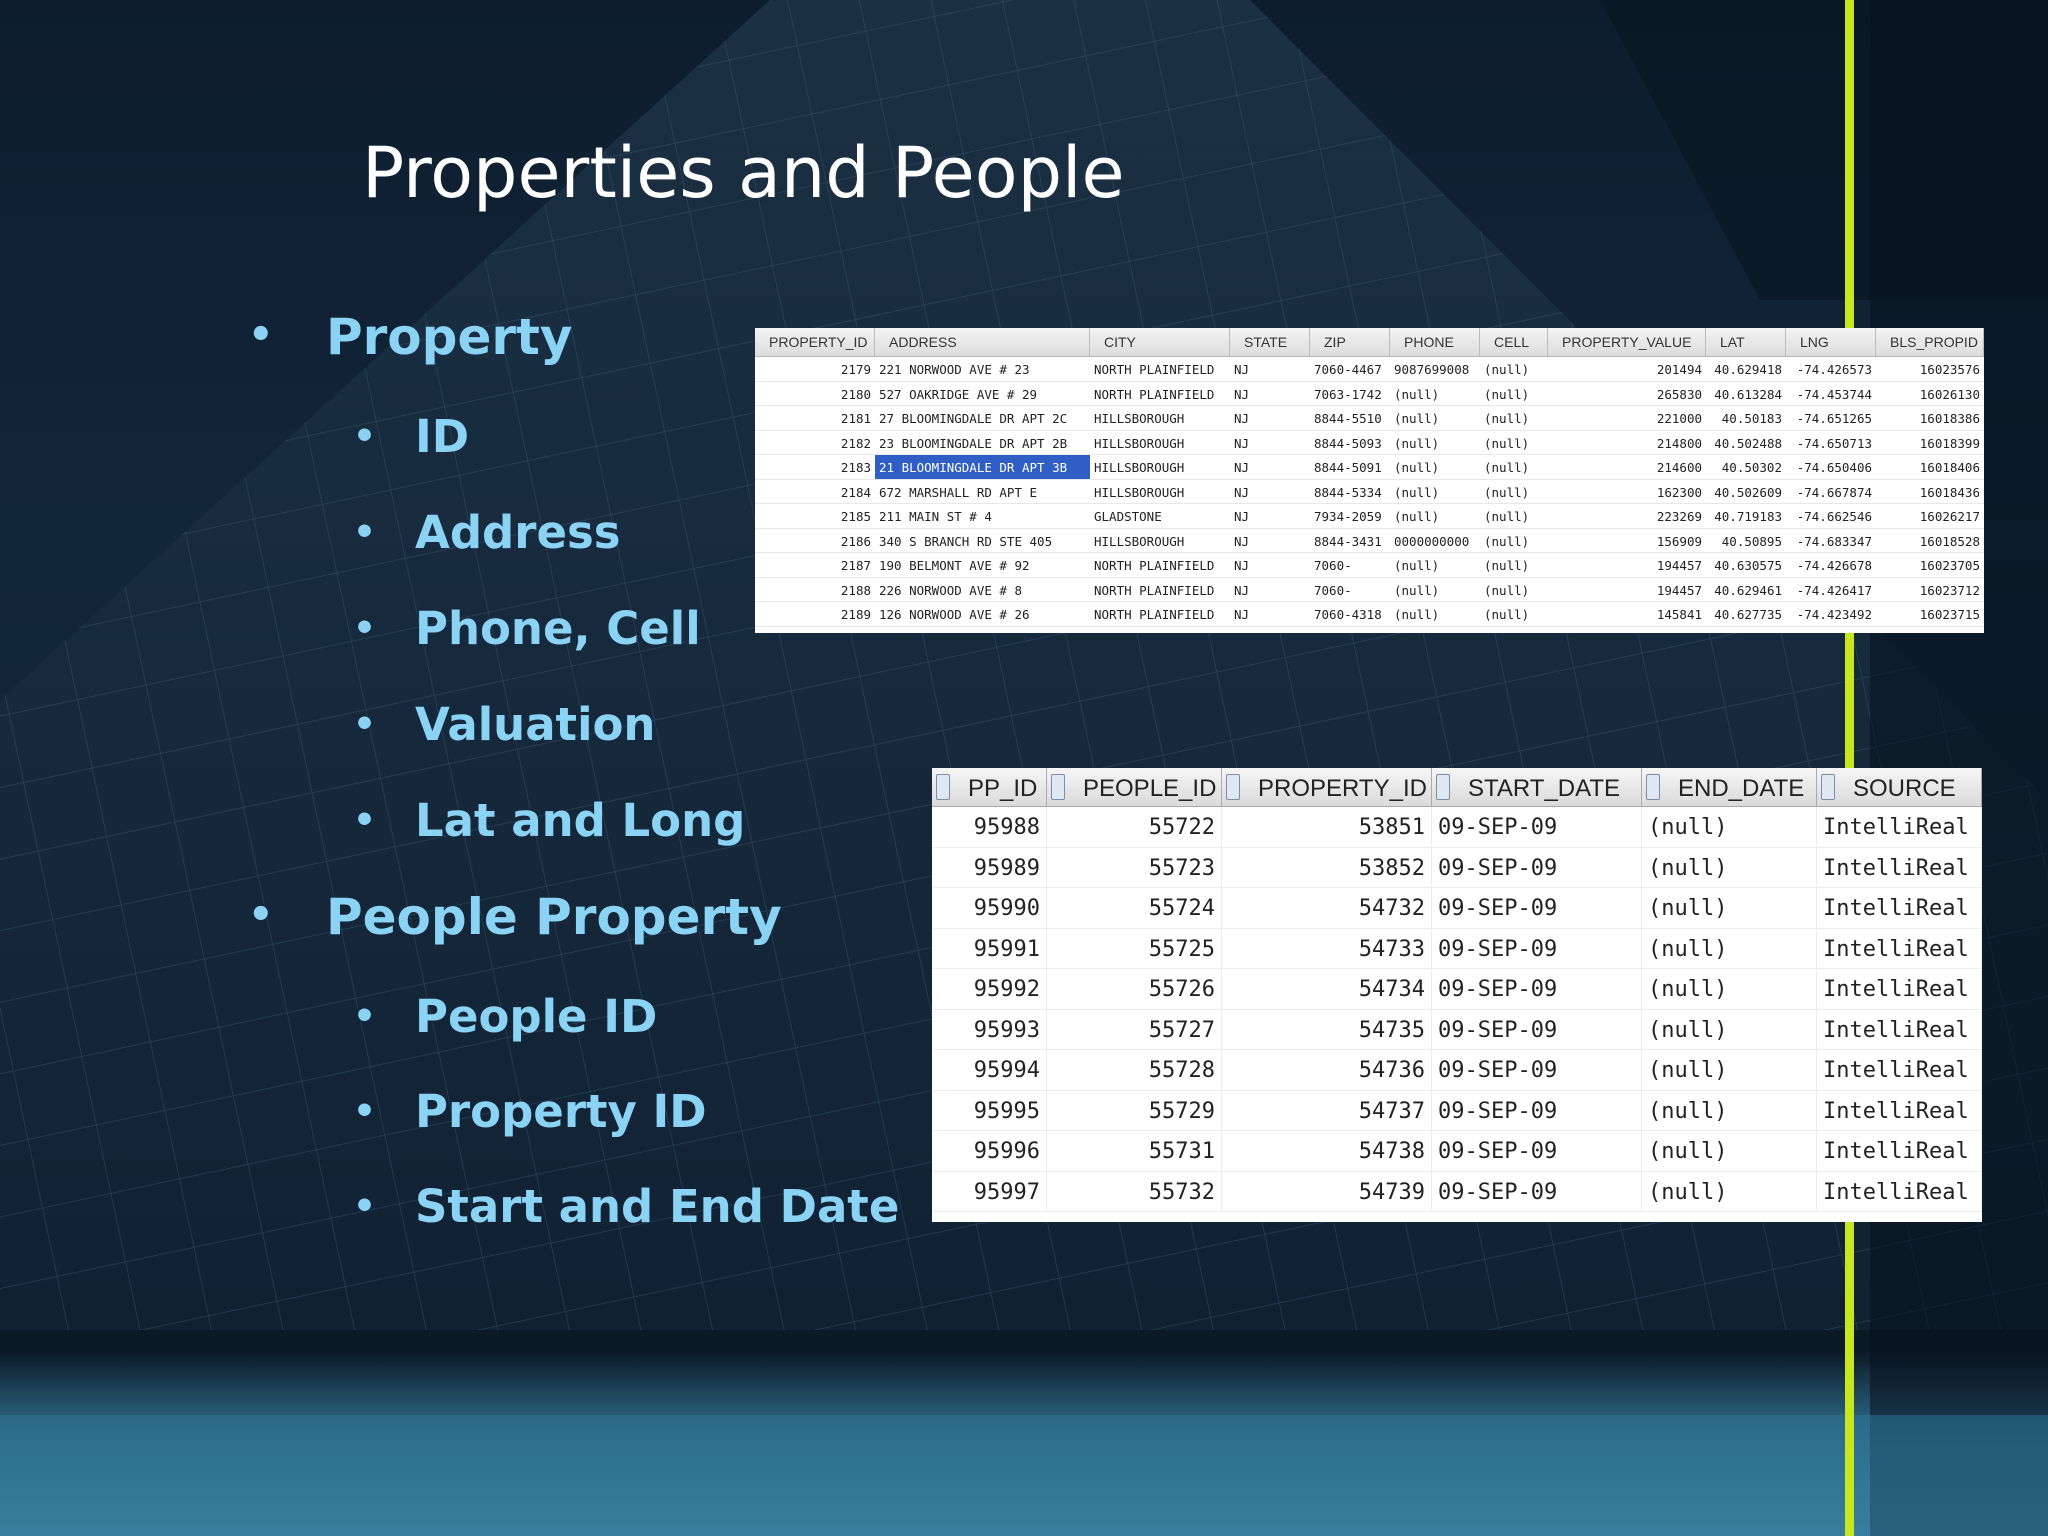 The image size is (2048, 1536). What do you see at coordinates (1160, 516) in the screenshot?
I see `table-cell: GLADSTONE` at bounding box center [1160, 516].